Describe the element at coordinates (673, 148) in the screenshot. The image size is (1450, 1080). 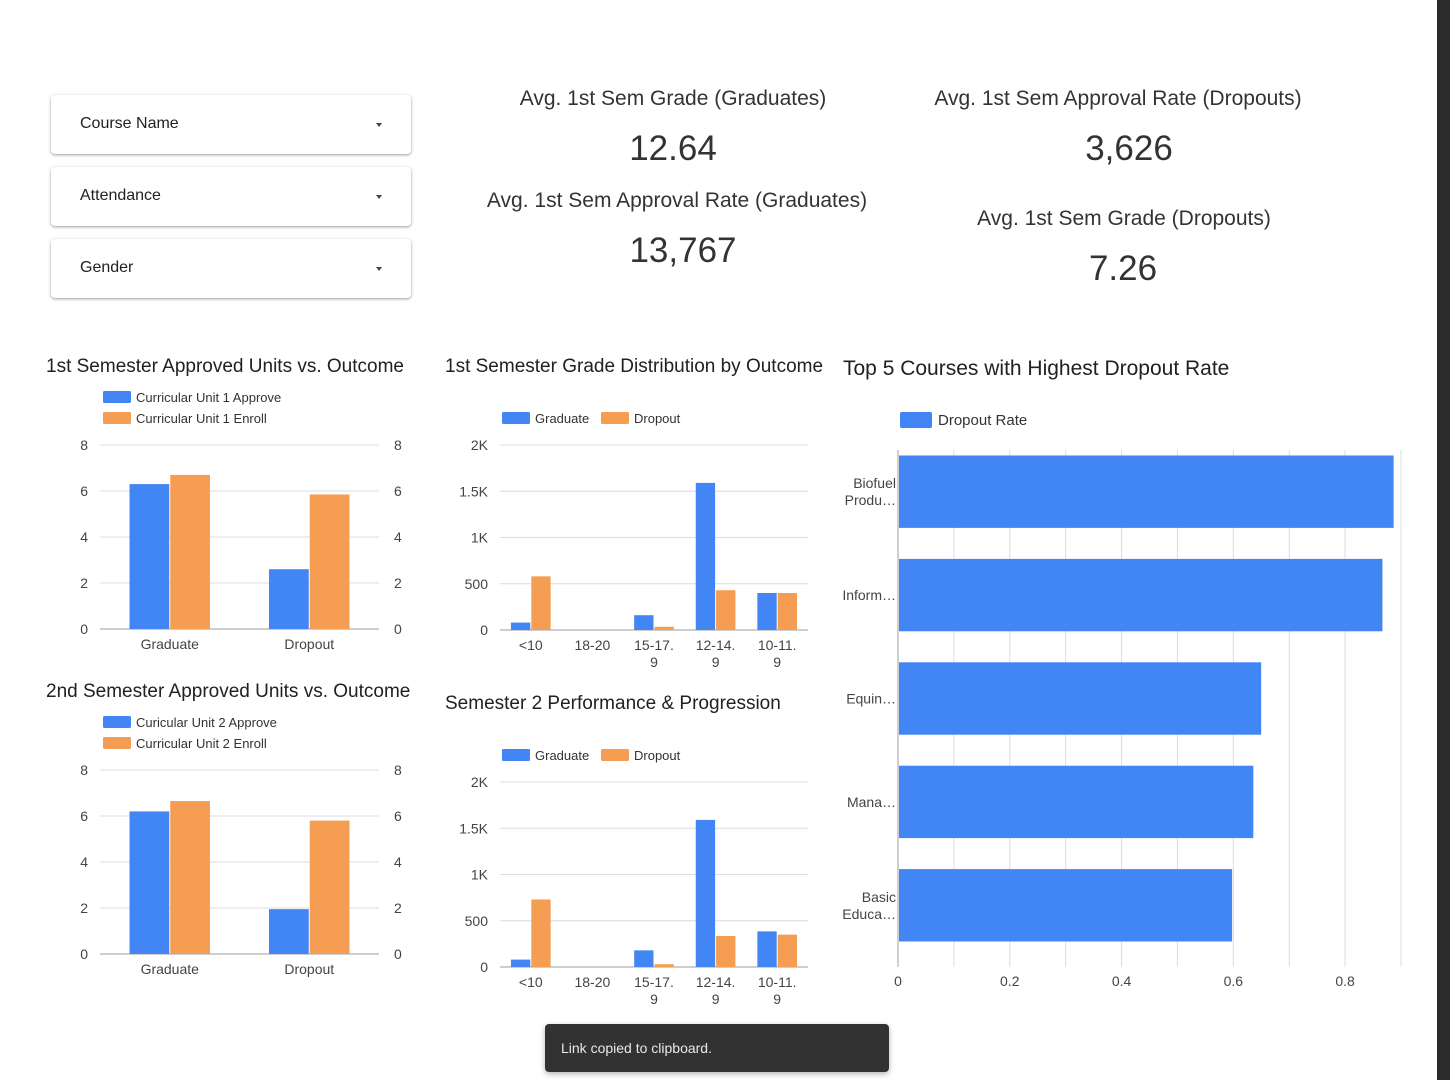
I see `scorecard-value: 12.64` at that location.